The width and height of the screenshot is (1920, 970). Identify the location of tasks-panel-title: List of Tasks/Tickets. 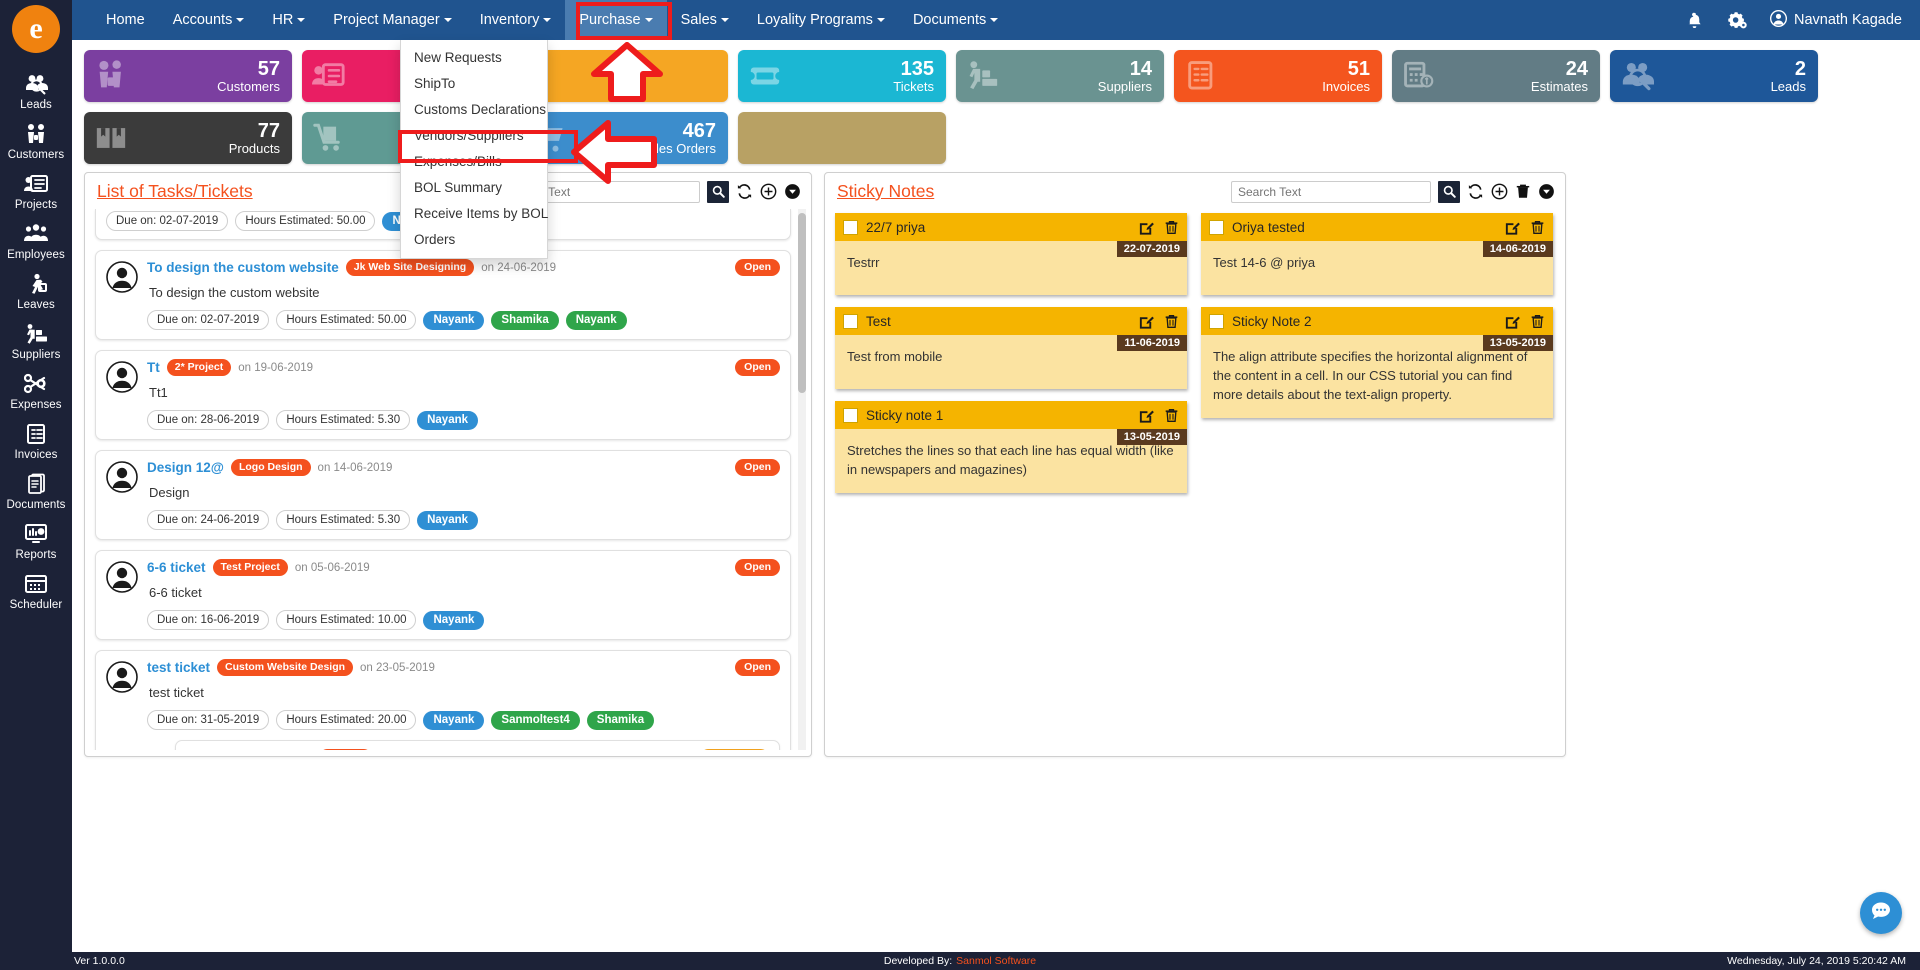
(175, 191).